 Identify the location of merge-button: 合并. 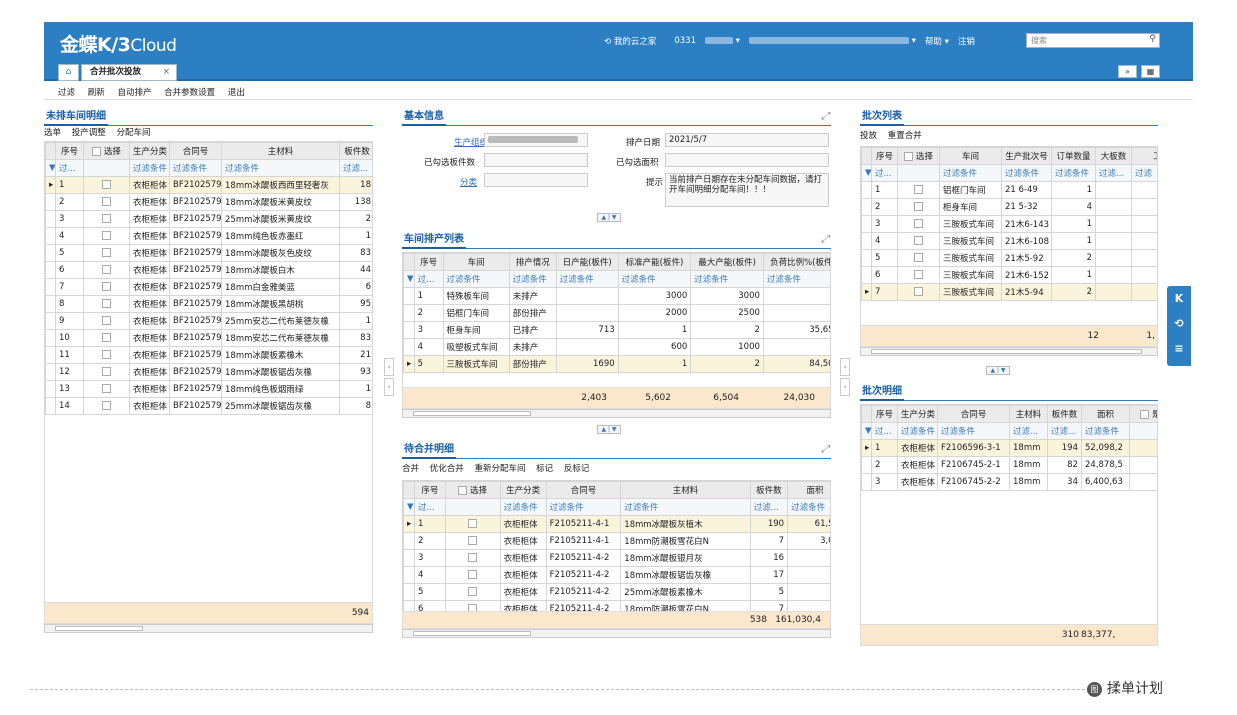
(410, 469).